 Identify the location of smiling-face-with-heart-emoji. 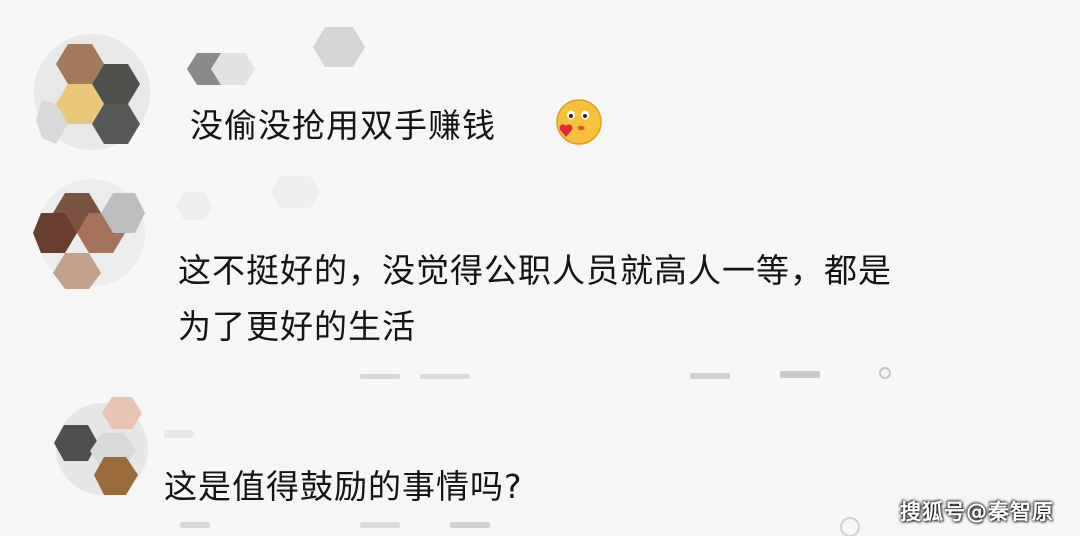
(579, 122).